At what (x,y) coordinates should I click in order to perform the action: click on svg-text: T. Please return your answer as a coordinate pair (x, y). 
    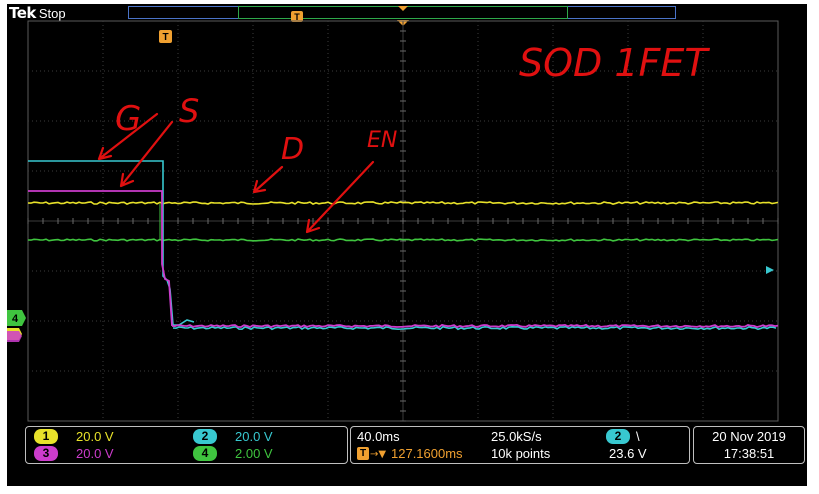
    Looking at the image, I should click on (165, 37).